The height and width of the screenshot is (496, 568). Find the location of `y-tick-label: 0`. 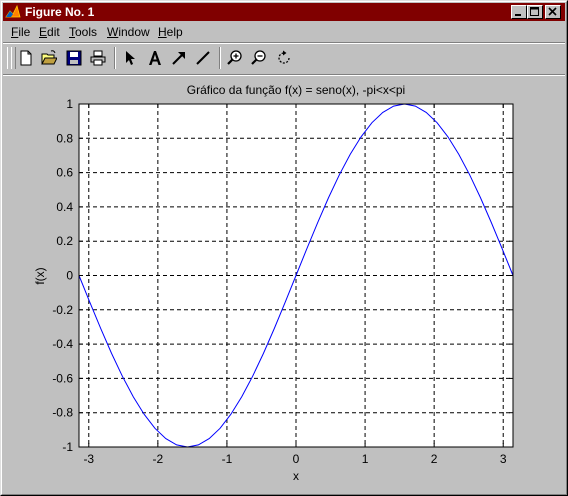

y-tick-label: 0 is located at coordinates (69, 276).